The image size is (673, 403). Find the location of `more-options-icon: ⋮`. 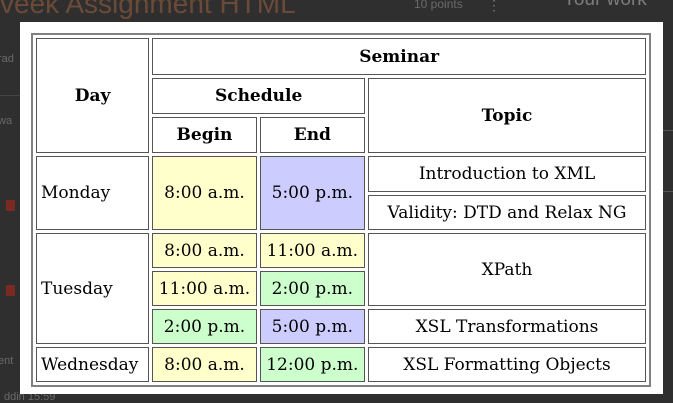

more-options-icon: ⋮ is located at coordinates (494, 6).